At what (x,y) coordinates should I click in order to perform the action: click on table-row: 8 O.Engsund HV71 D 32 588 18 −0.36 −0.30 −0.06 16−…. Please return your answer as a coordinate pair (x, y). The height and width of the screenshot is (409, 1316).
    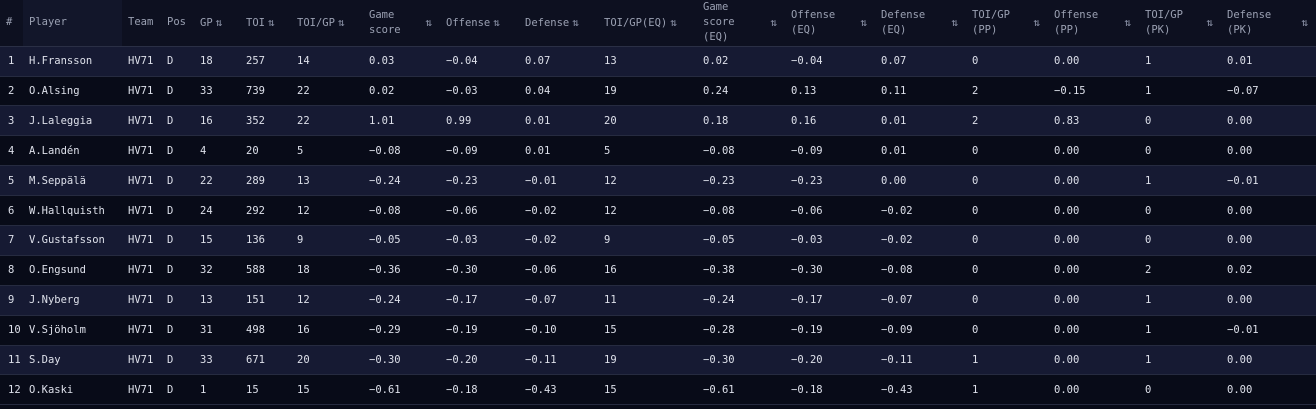
    Looking at the image, I should click on (658, 270).